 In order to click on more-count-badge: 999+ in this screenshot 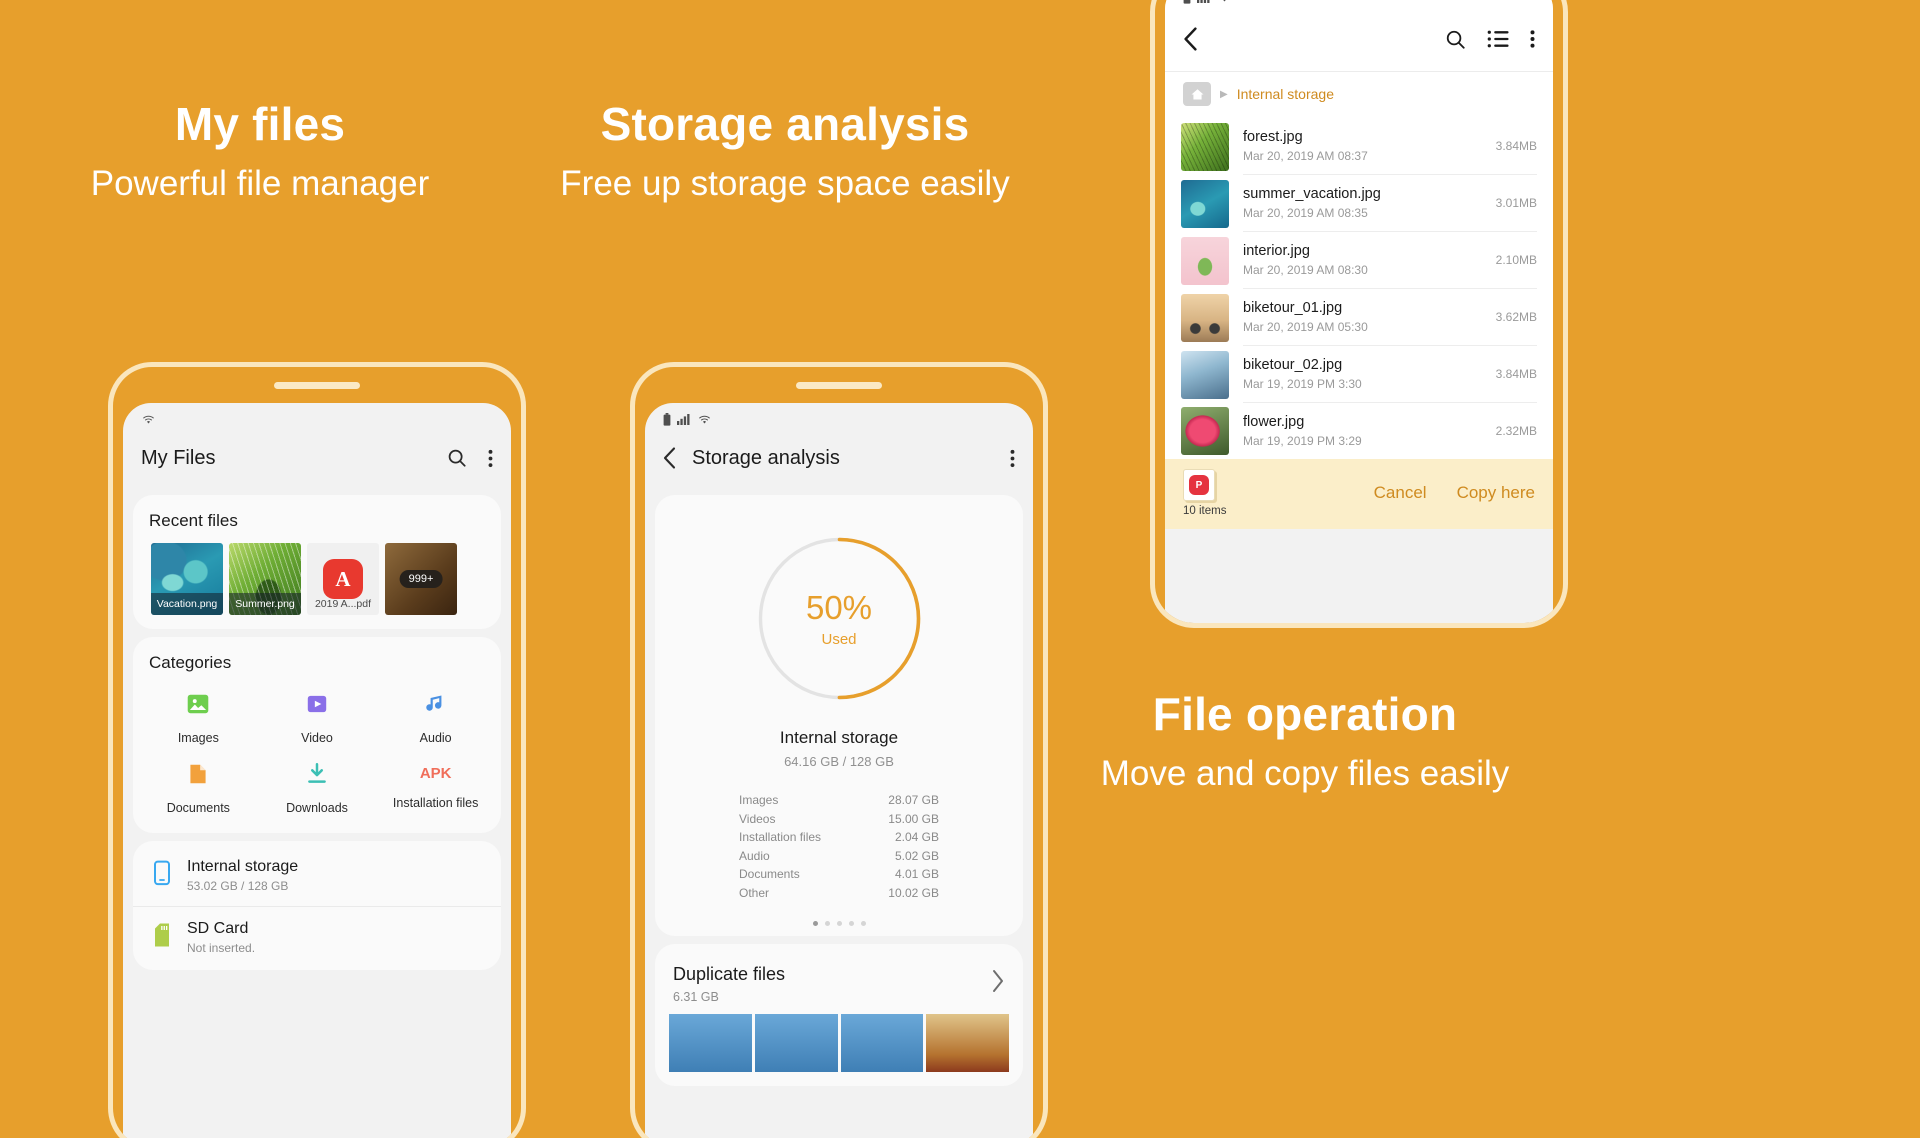, I will do `click(421, 579)`.